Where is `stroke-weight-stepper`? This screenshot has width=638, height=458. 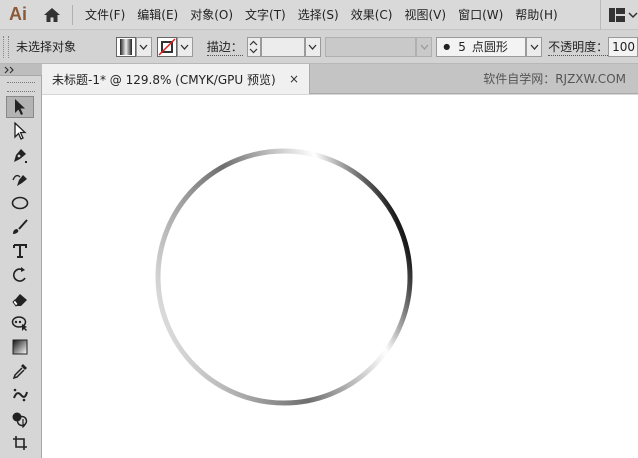 stroke-weight-stepper is located at coordinates (253, 46).